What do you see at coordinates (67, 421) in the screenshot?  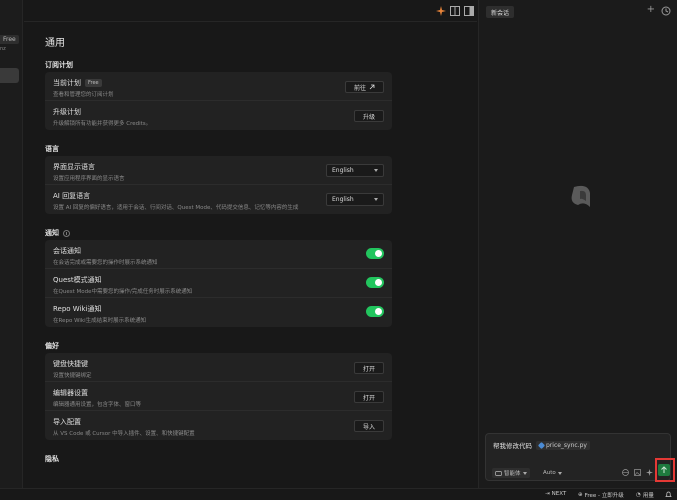 I see `import-config-title: 导入配置` at bounding box center [67, 421].